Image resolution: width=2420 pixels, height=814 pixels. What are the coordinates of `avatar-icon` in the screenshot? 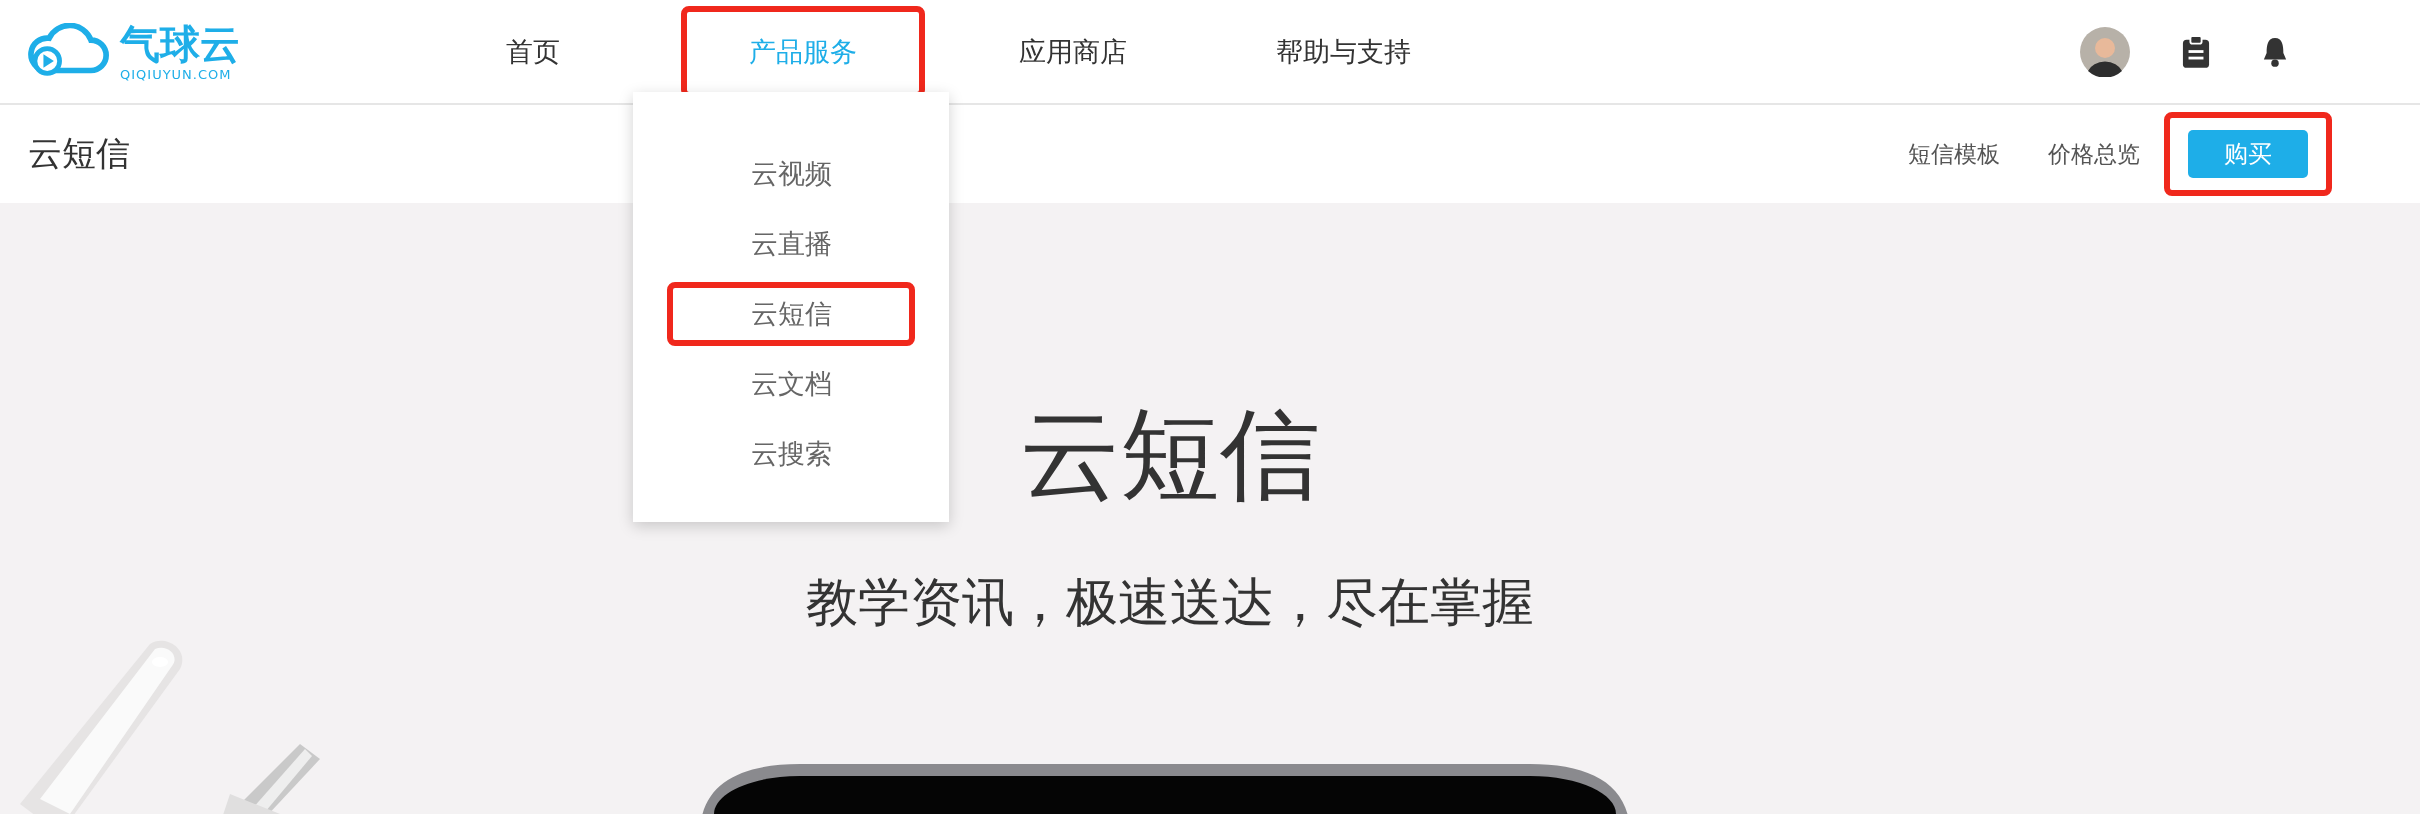 It's located at (2105, 51).